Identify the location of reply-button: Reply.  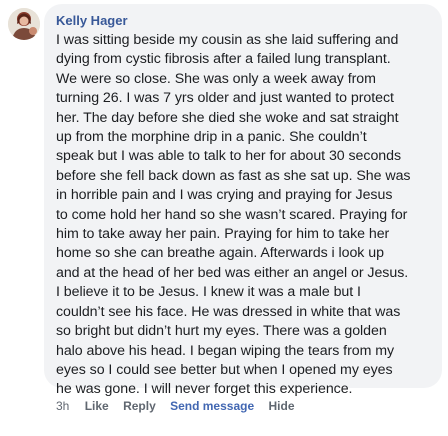
(139, 406).